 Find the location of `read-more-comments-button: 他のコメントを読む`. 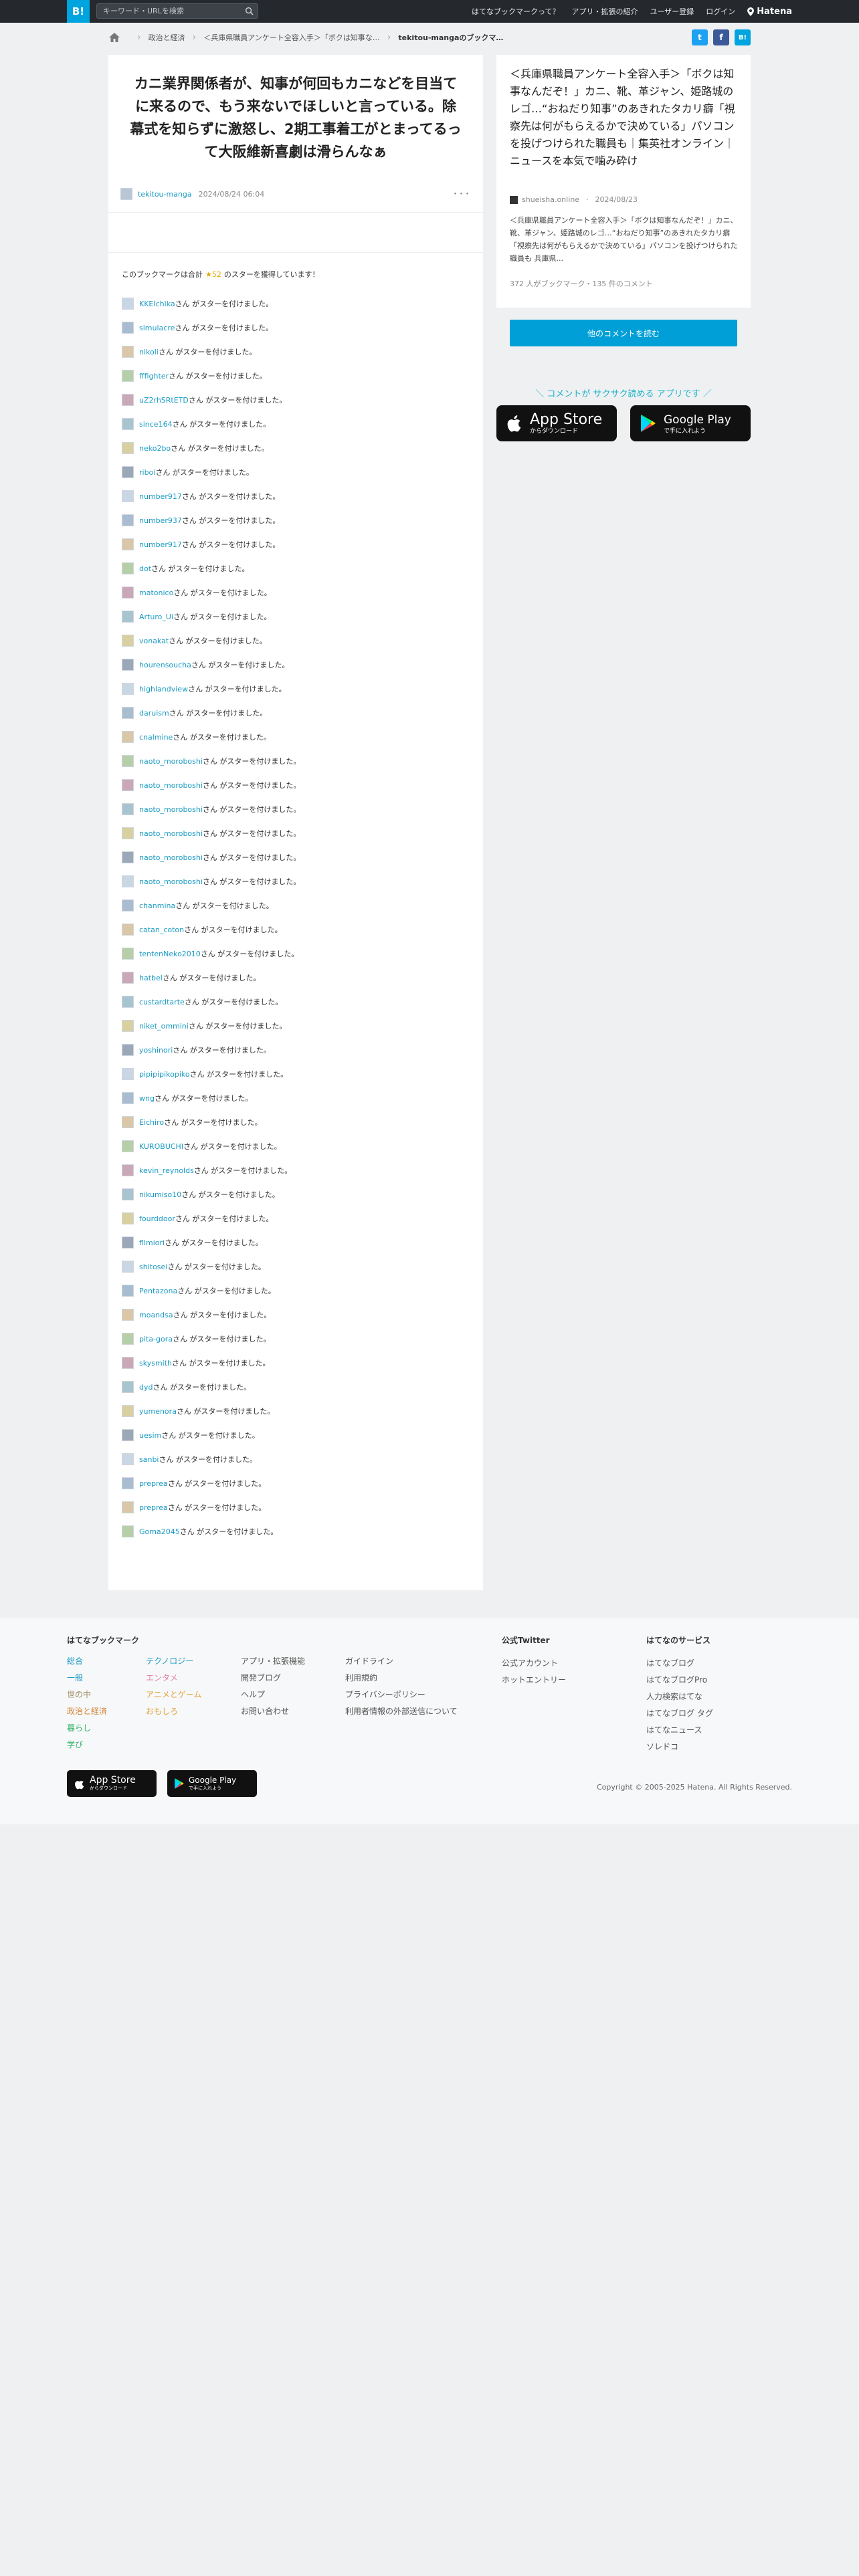

read-more-comments-button: 他のコメントを読む is located at coordinates (623, 333).